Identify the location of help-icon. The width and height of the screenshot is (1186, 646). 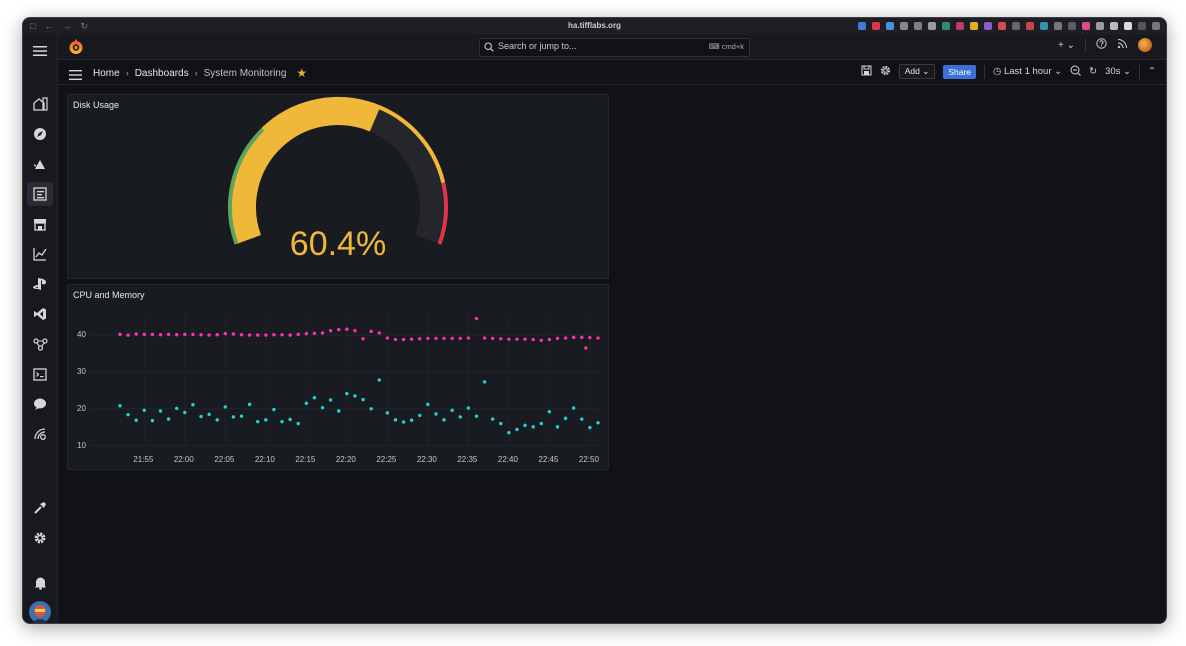
(1101, 45).